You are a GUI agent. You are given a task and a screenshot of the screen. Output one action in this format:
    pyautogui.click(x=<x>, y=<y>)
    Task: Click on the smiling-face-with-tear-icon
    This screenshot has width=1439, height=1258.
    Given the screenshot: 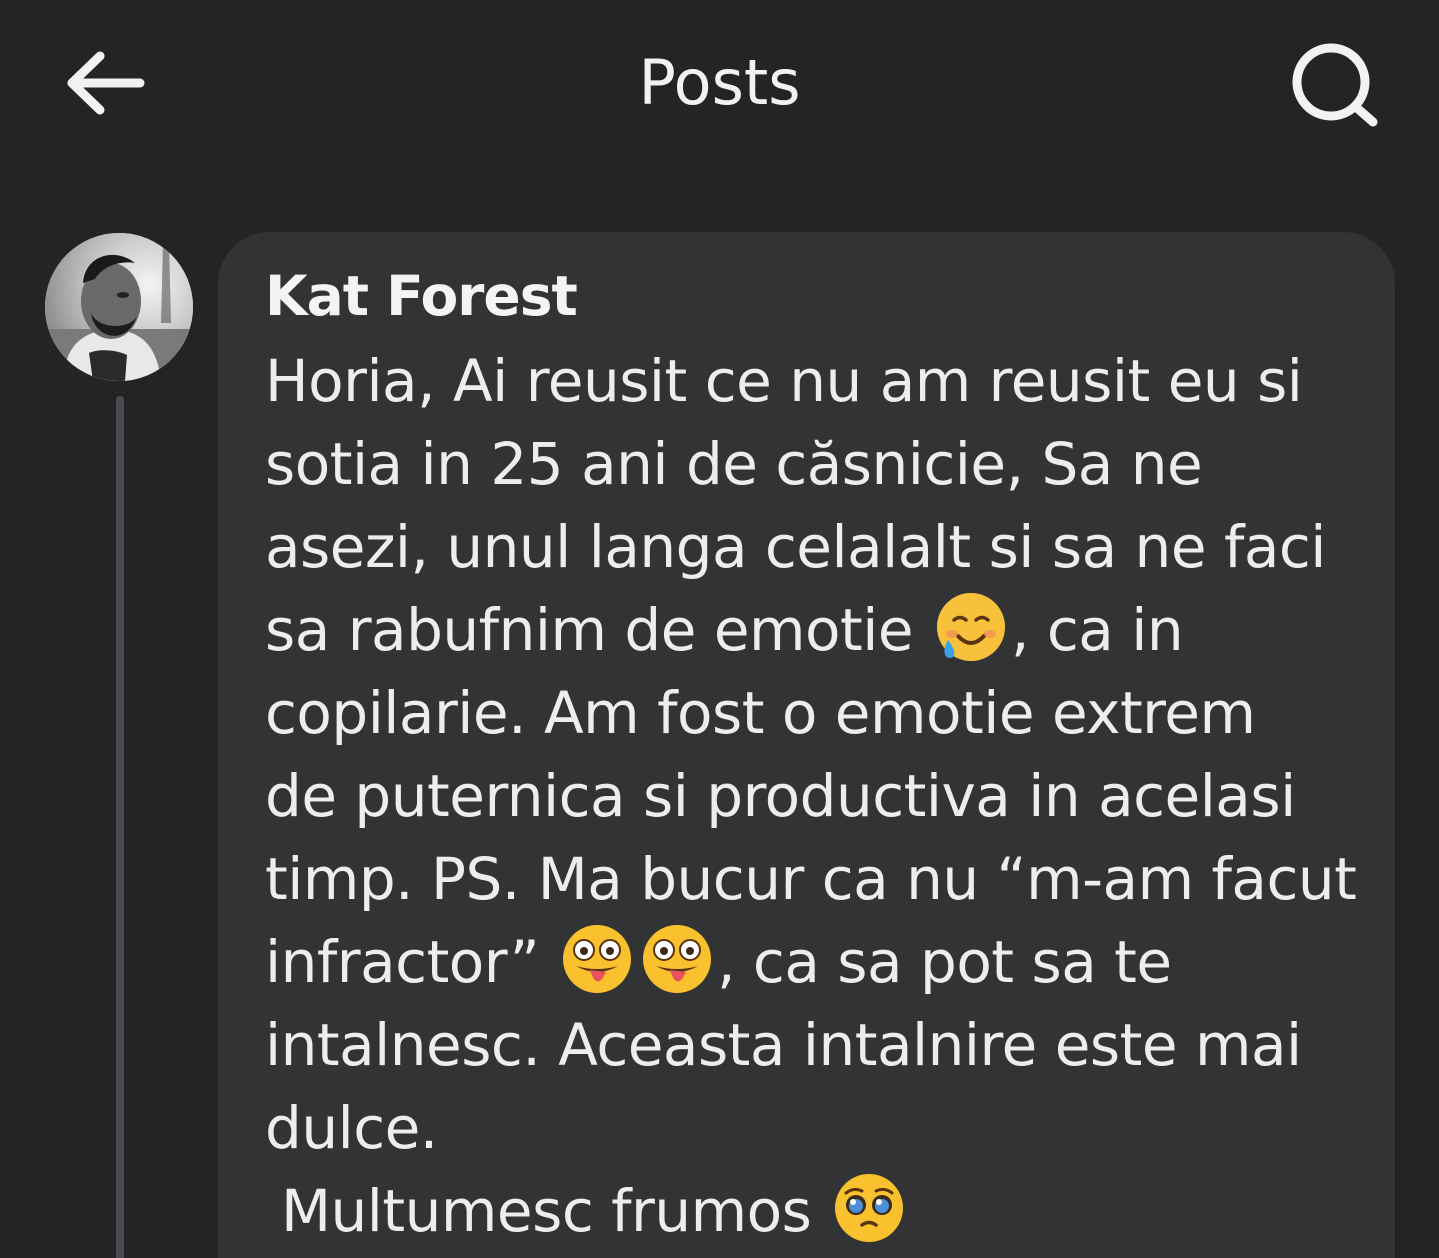 What is the action you would take?
    pyautogui.click(x=970, y=627)
    